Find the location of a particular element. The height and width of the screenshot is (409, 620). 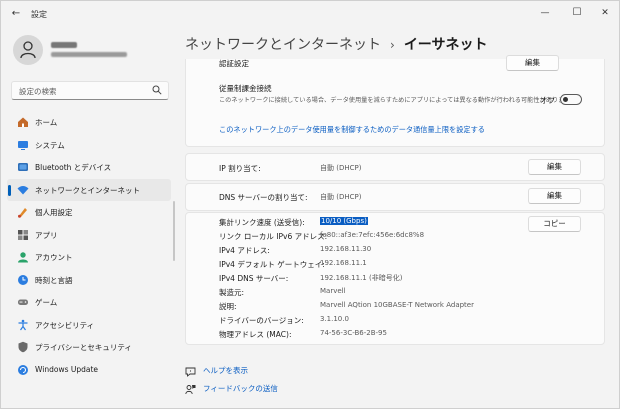

gaming-icon is located at coordinates (23, 302).